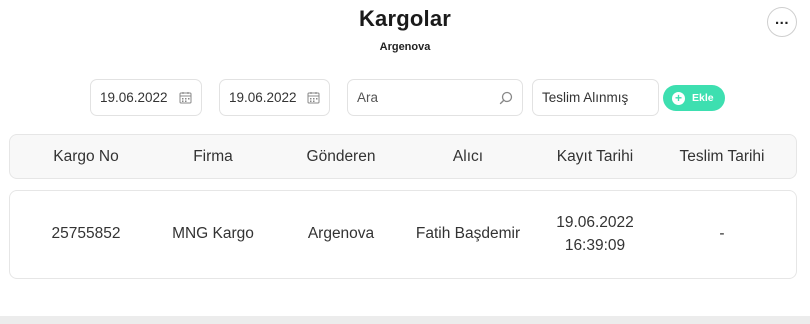 The height and width of the screenshot is (324, 810). Describe the element at coordinates (134, 97) in the screenshot. I see `start-date-value: 19.06.2022` at that location.